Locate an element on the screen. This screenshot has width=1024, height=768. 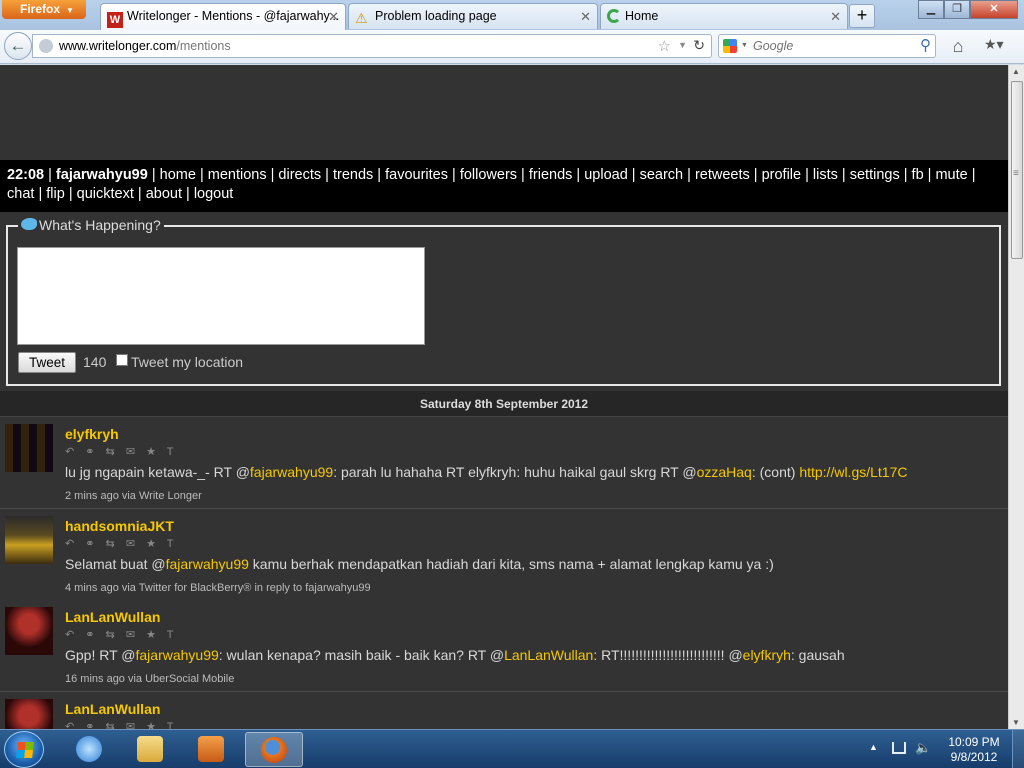
scroll-down-icon: ▼ is located at coordinates (1016, 722).